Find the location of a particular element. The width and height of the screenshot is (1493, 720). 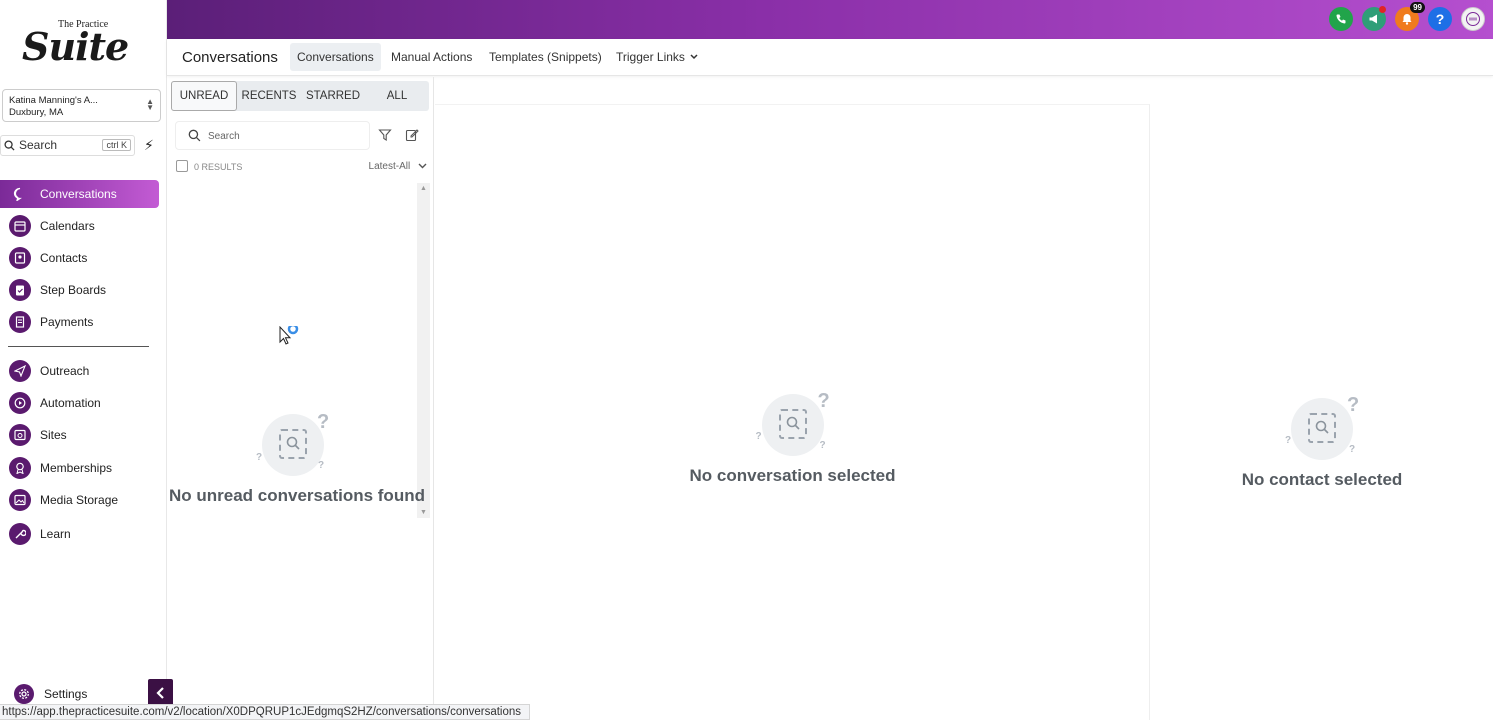

search-shortcut: ctrl K is located at coordinates (116, 145).